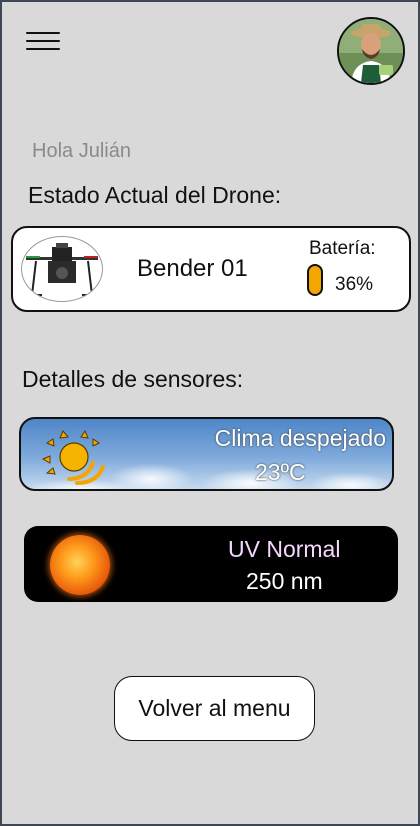 The image size is (420, 826). What do you see at coordinates (44, 41) in the screenshot?
I see `hamburger-menu-icon` at bounding box center [44, 41].